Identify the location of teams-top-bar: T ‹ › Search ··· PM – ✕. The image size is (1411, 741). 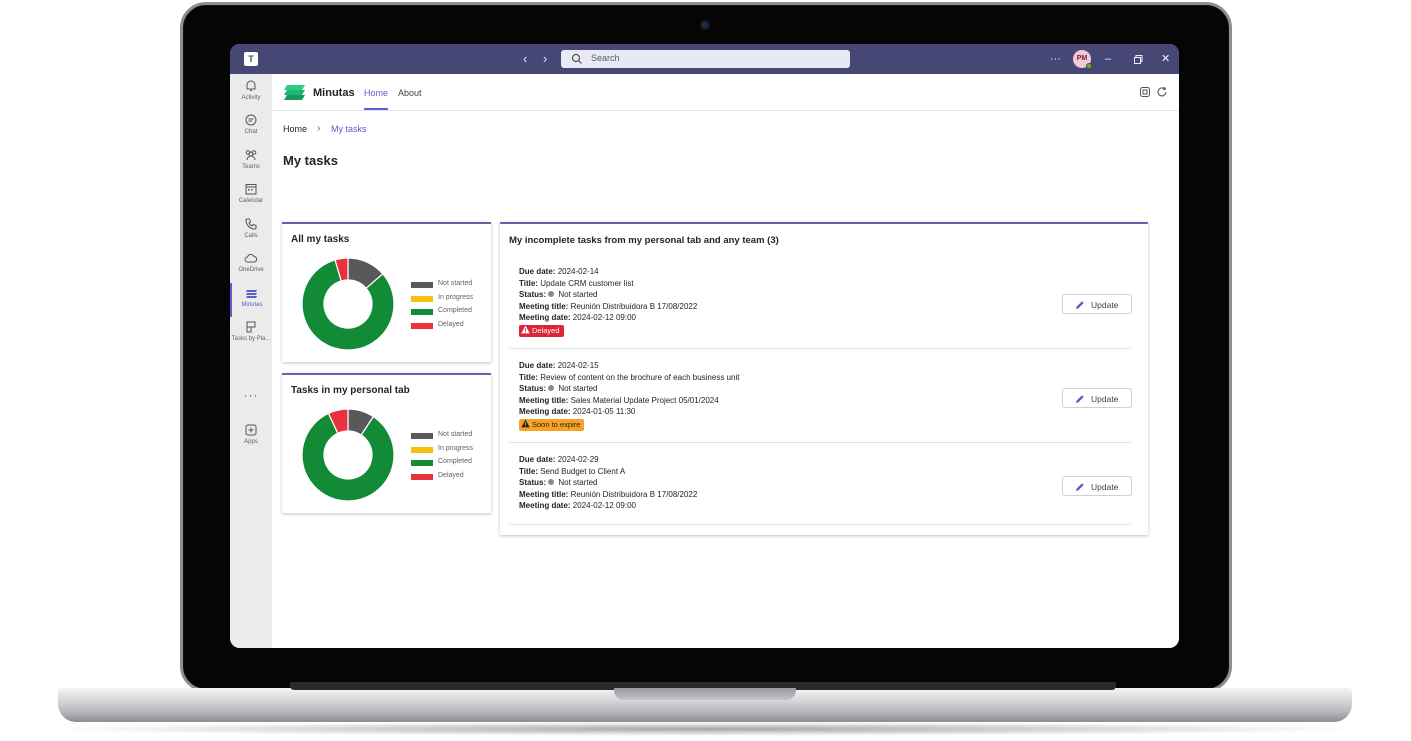
(704, 59).